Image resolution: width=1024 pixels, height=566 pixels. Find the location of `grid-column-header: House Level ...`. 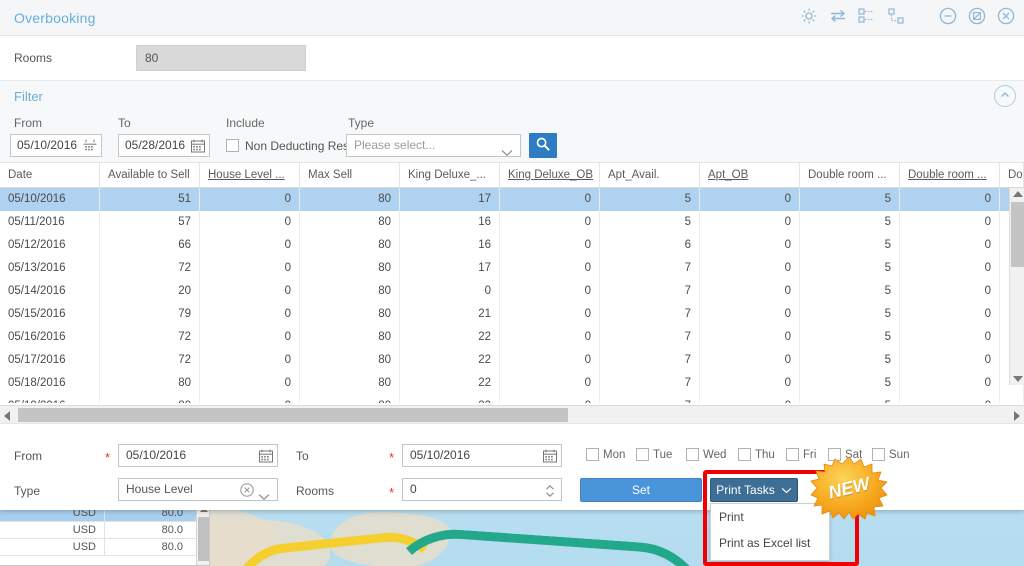

grid-column-header: House Level ... is located at coordinates (250, 175).